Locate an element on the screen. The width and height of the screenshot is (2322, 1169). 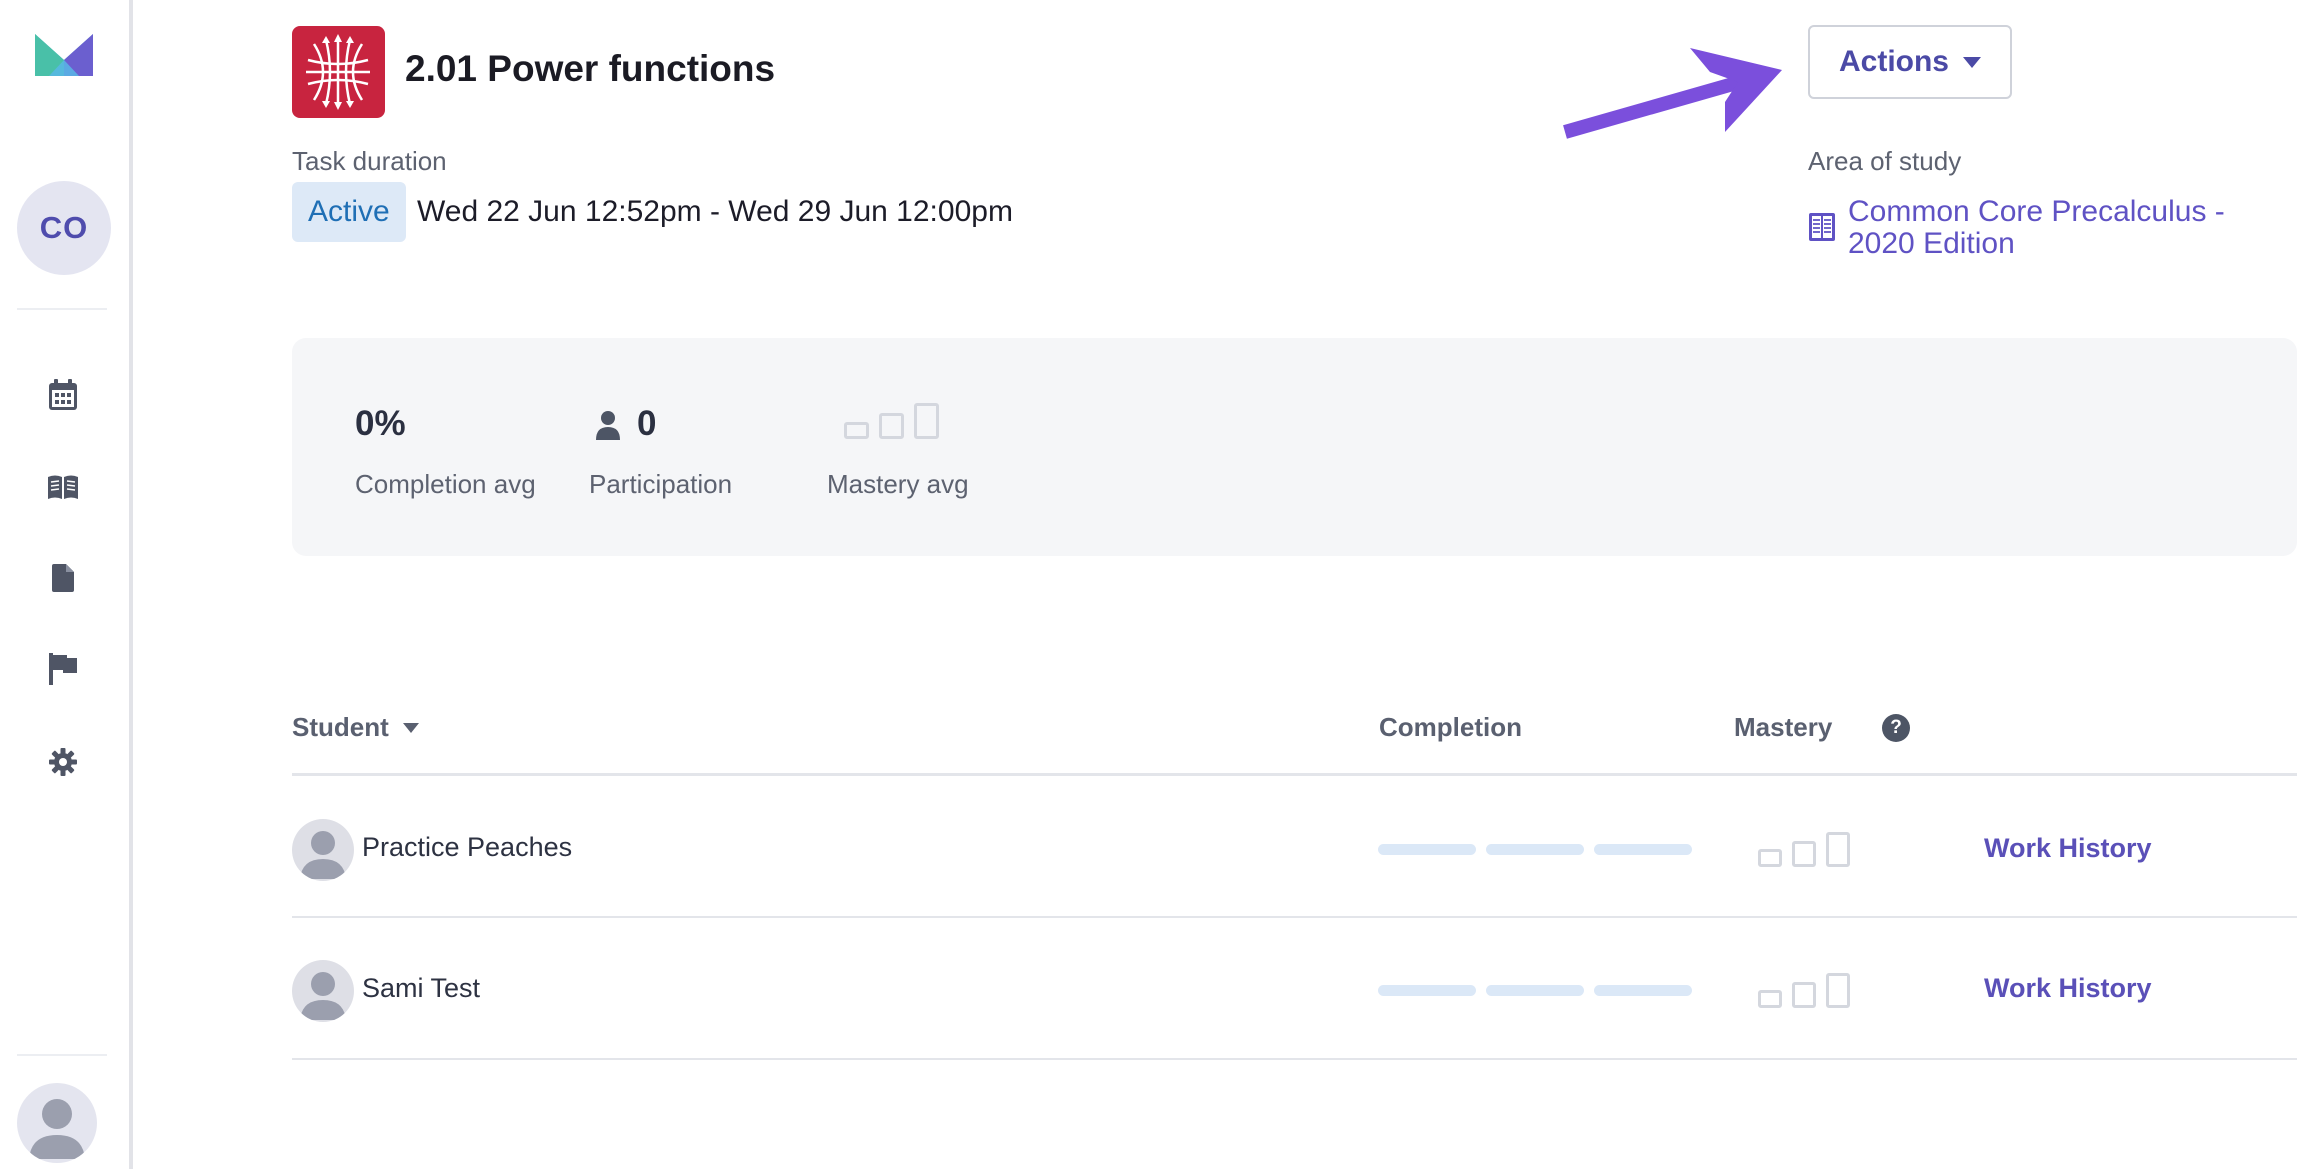
page-title: 2.01 Power functions is located at coordinates (590, 68).